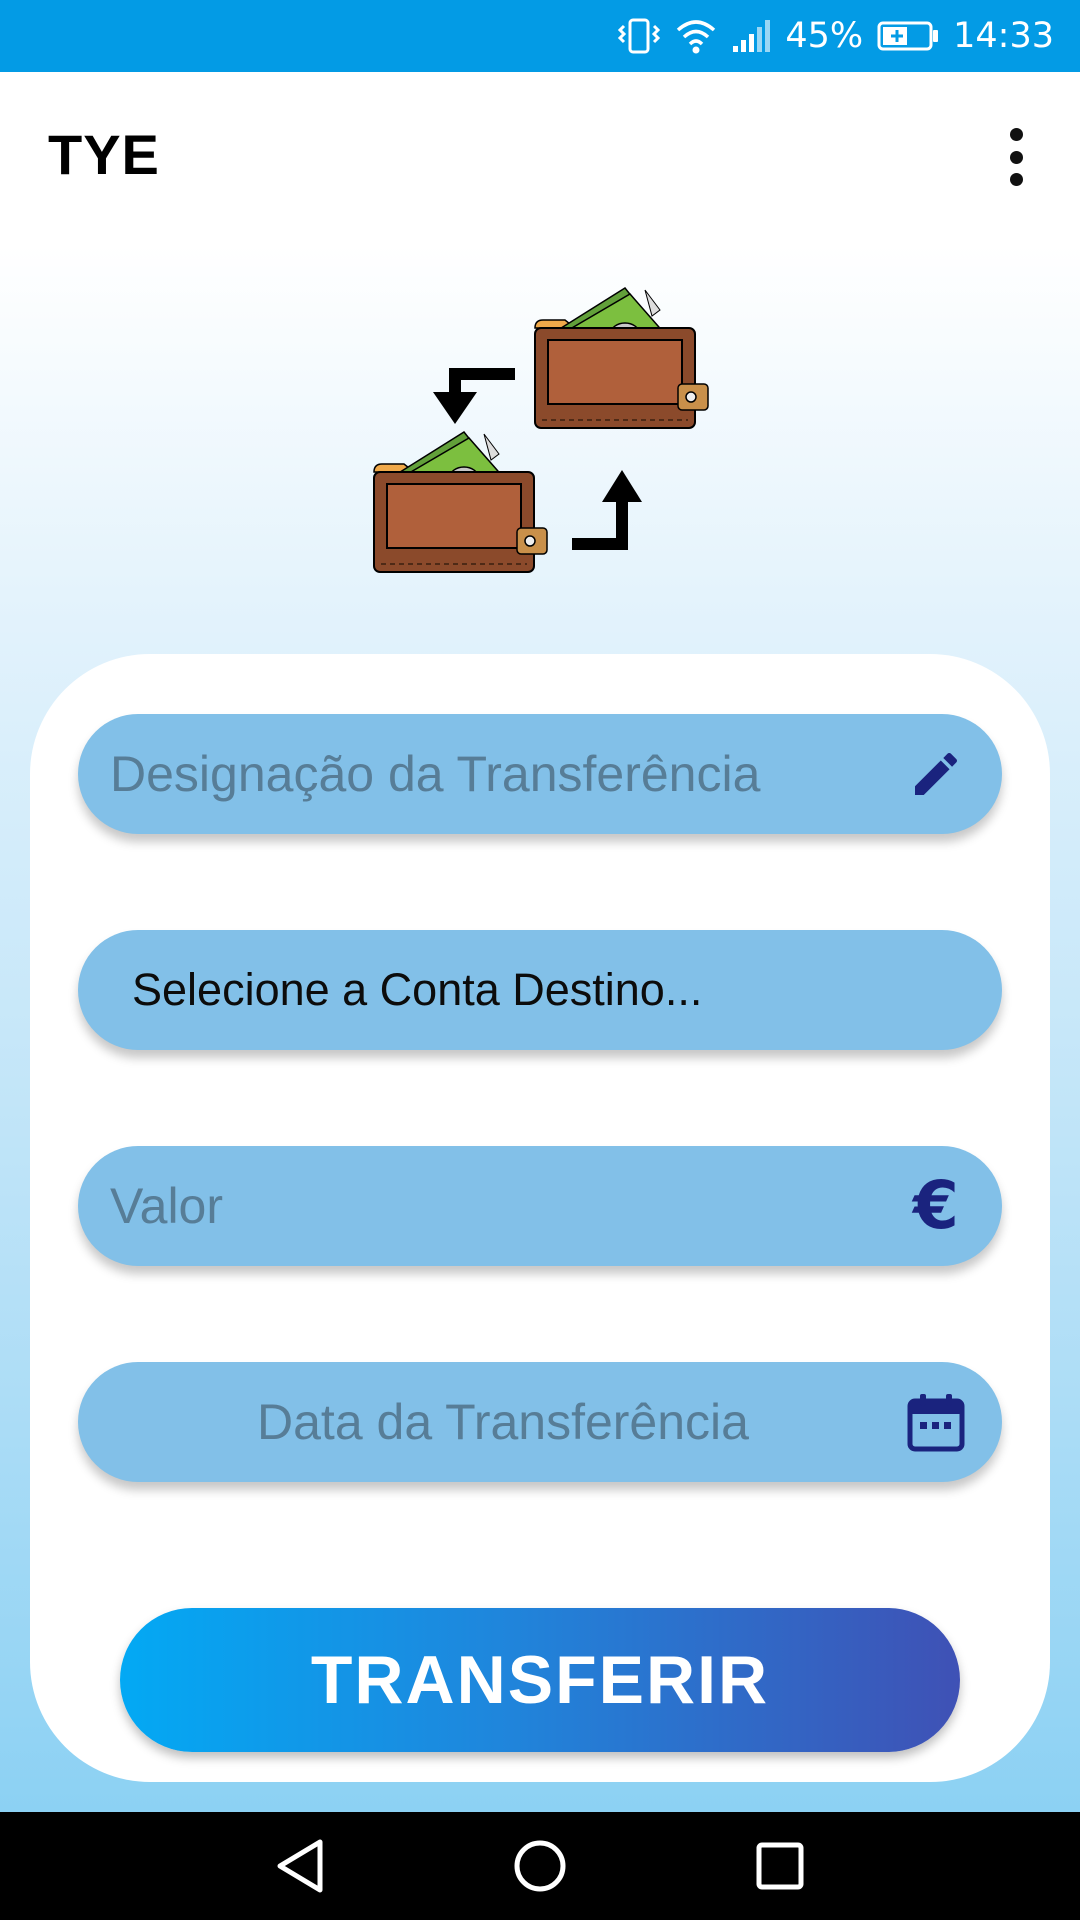 The height and width of the screenshot is (1920, 1080). Describe the element at coordinates (468, 1206) in the screenshot. I see `amount-input` at that location.